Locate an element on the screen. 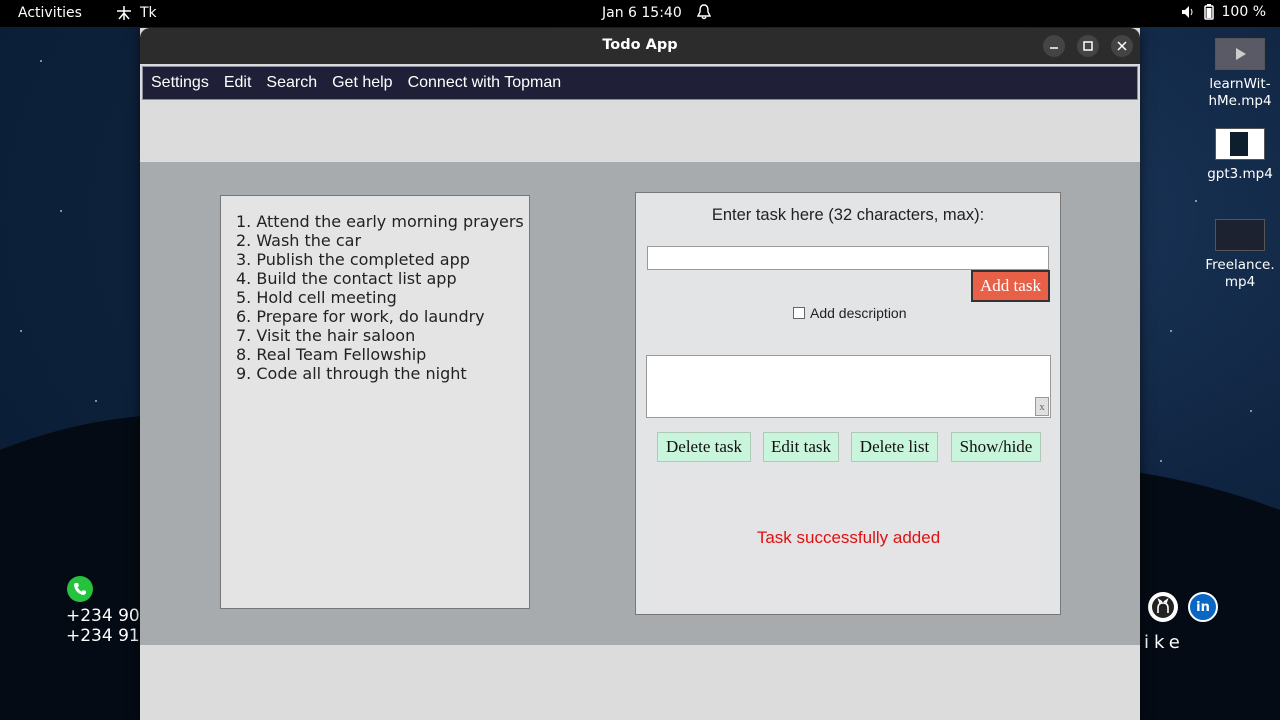 This screenshot has width=1280, height=720. menu-connect: Connect with Topman is located at coordinates (485, 83).